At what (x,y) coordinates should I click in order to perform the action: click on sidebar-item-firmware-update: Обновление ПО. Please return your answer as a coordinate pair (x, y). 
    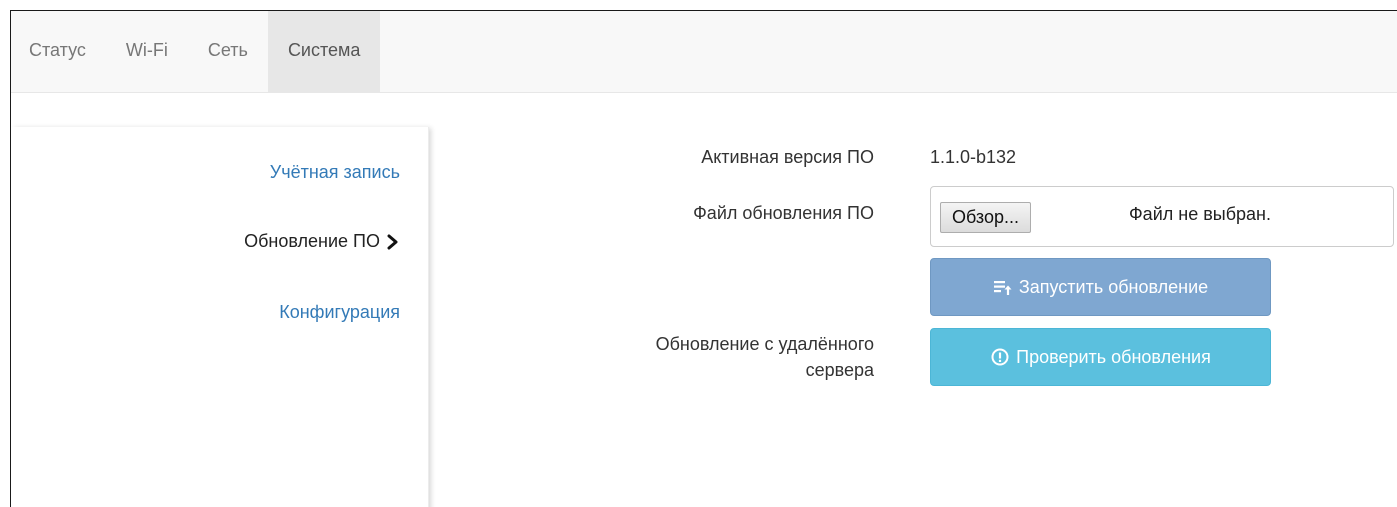
    Looking at the image, I should click on (322, 241).